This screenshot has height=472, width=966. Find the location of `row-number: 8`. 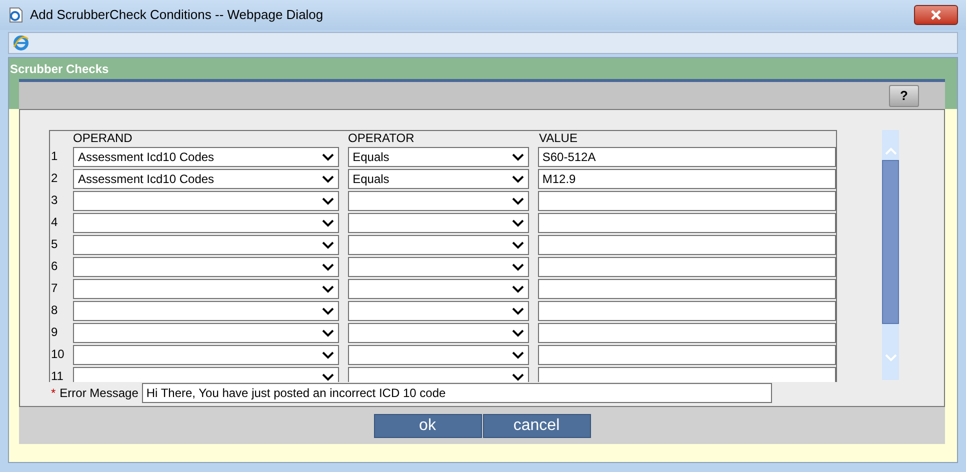

row-number: 8 is located at coordinates (54, 309).